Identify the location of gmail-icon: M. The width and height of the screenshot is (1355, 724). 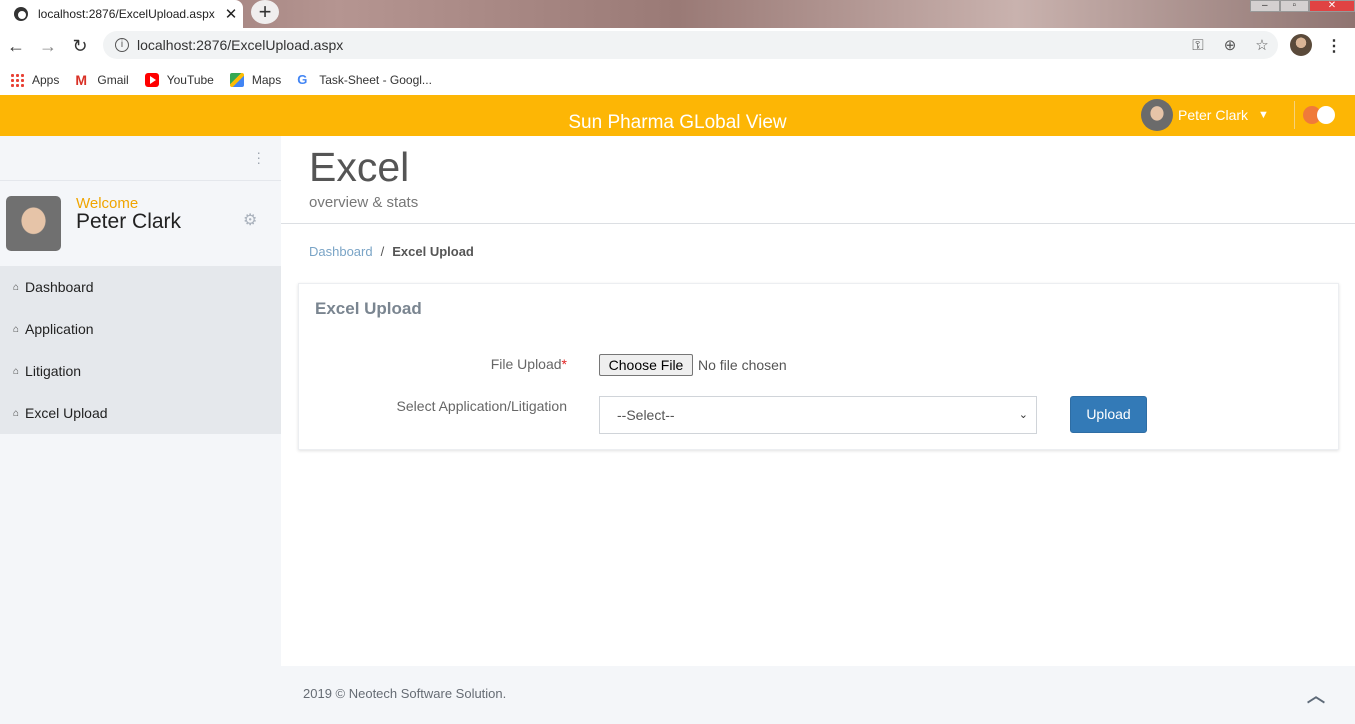
(81, 79).